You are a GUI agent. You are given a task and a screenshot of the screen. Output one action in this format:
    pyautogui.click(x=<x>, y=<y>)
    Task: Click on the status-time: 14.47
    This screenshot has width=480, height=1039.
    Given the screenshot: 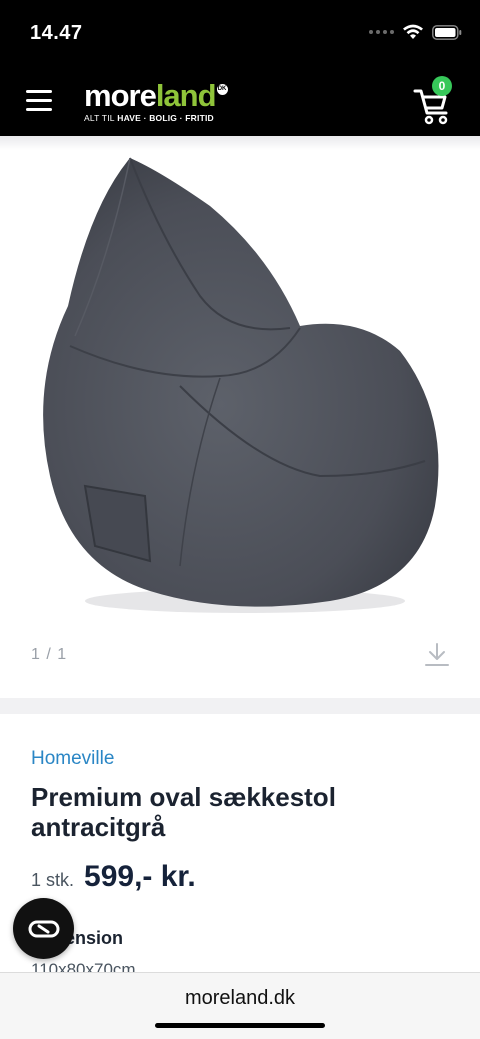 What is the action you would take?
    pyautogui.click(x=56, y=33)
    